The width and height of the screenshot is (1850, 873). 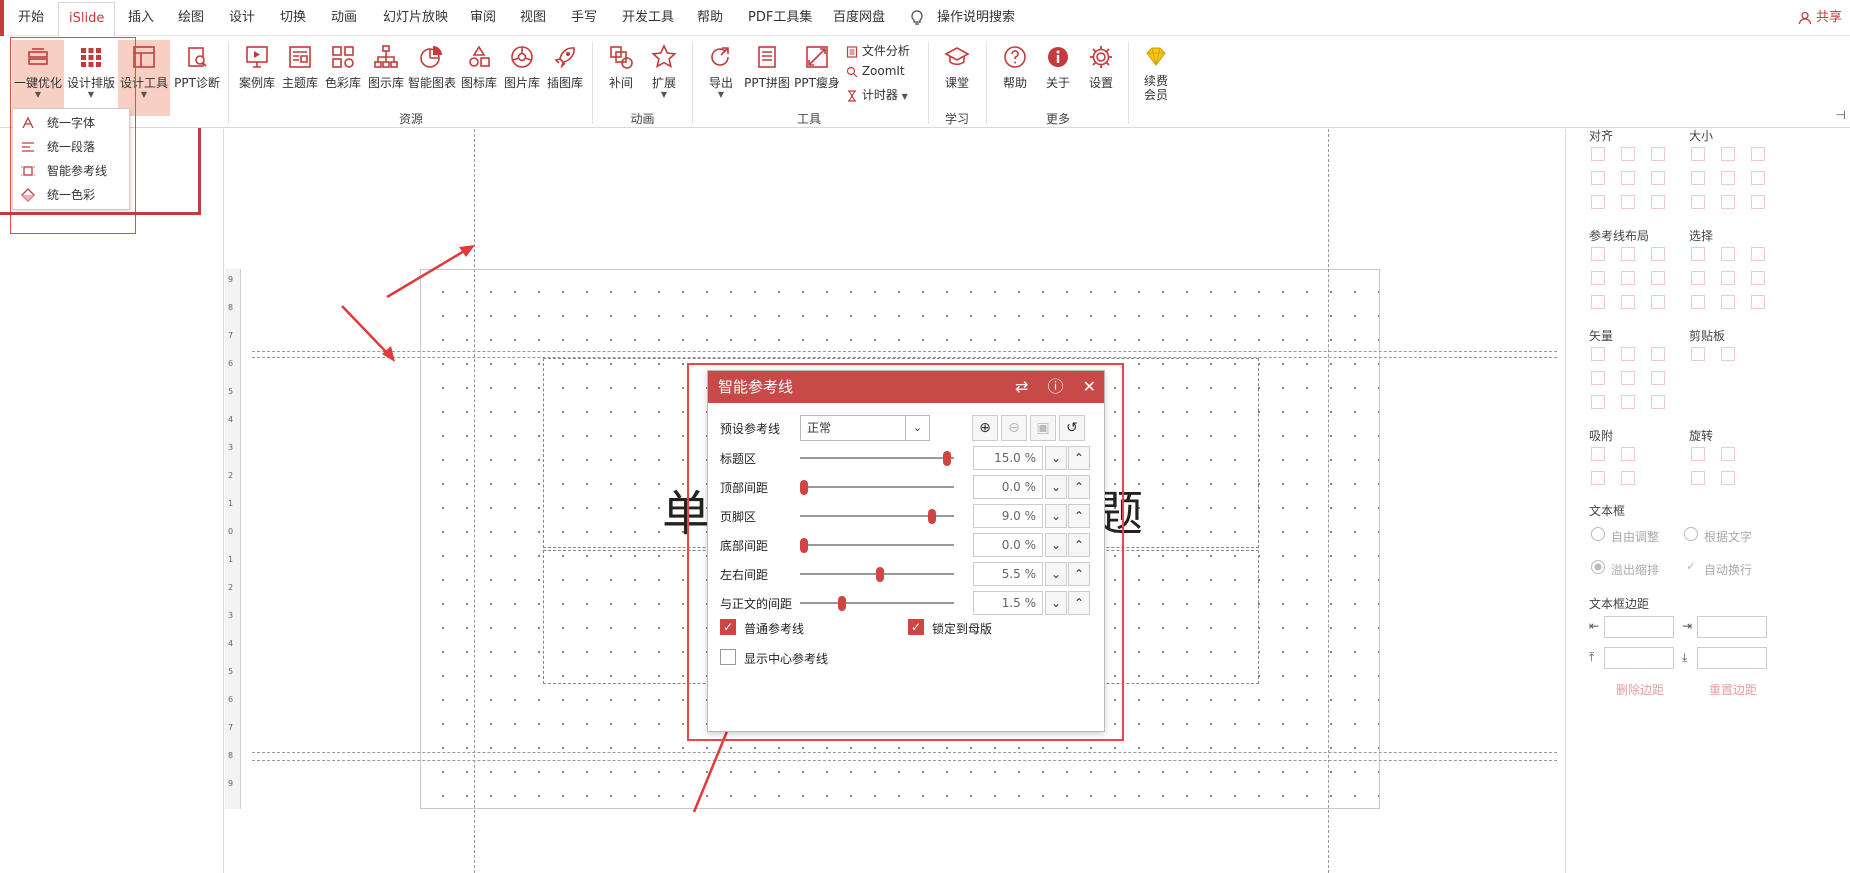 I want to click on renew-membership-button: 续费 会员, so click(x=1156, y=78).